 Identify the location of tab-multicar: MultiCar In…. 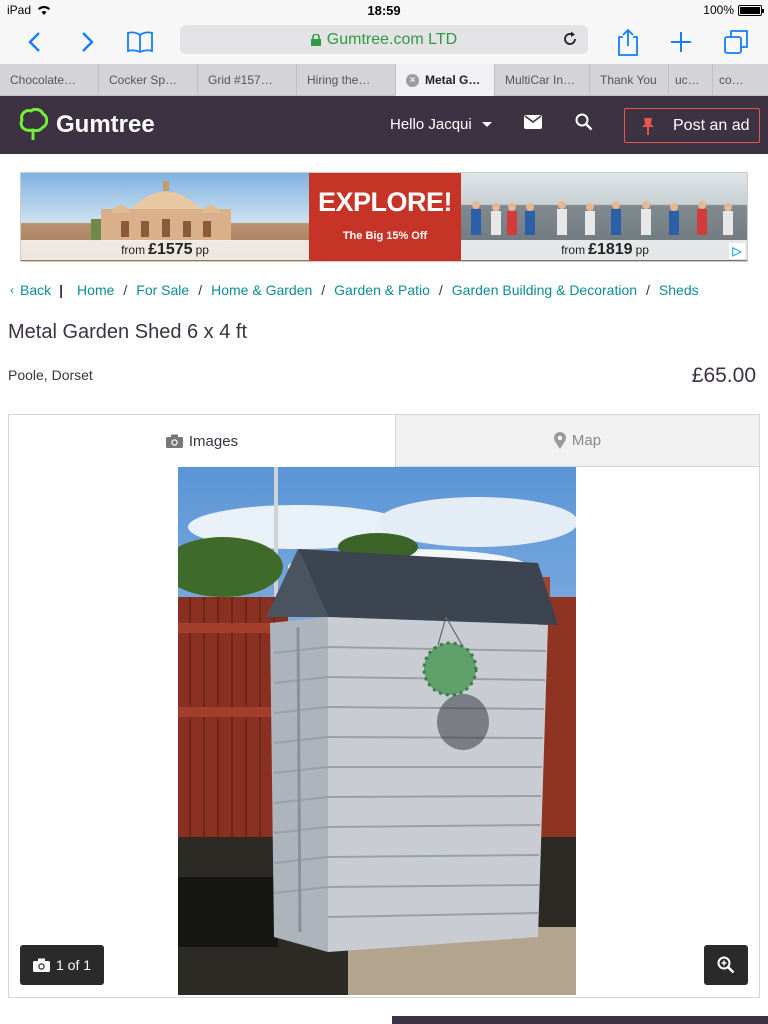
(542, 80).